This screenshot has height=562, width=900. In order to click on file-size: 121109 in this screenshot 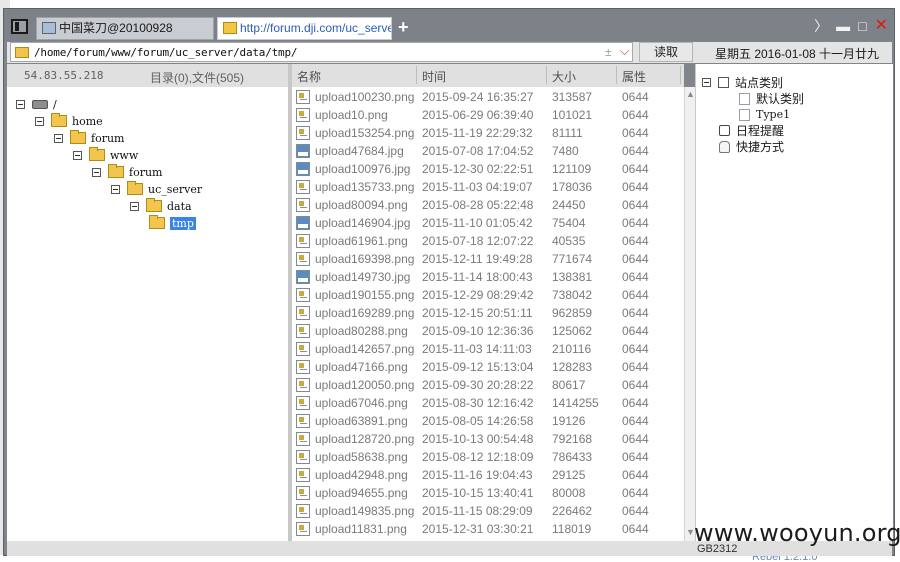, I will do `click(572, 169)`.